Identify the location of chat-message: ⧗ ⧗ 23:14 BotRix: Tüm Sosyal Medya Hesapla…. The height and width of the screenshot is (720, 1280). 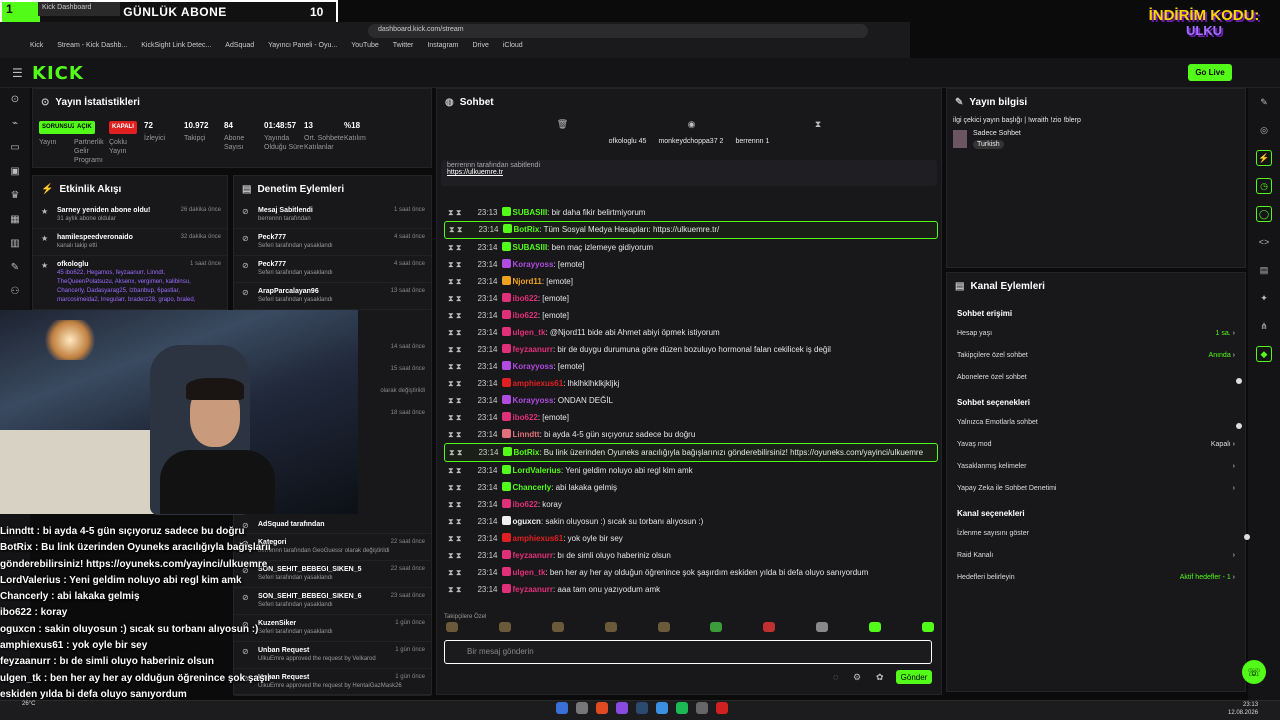
(691, 230).